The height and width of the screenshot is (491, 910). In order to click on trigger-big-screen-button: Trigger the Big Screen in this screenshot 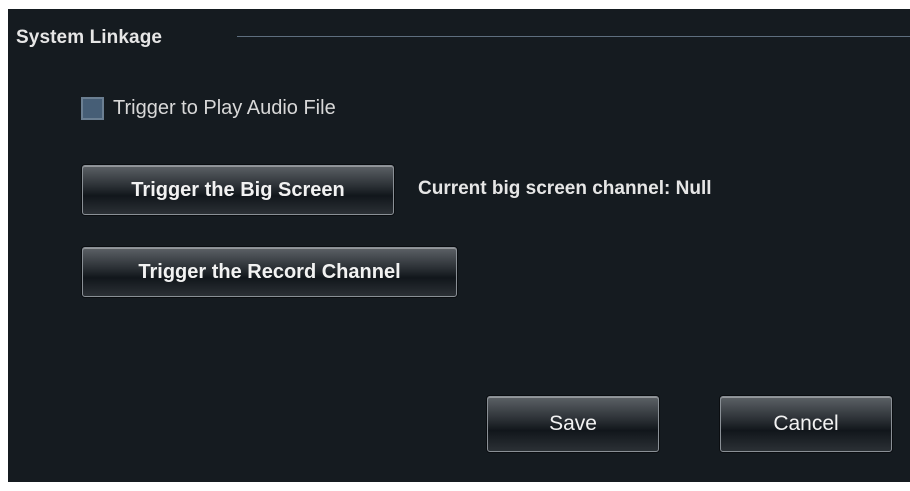, I will do `click(238, 190)`.